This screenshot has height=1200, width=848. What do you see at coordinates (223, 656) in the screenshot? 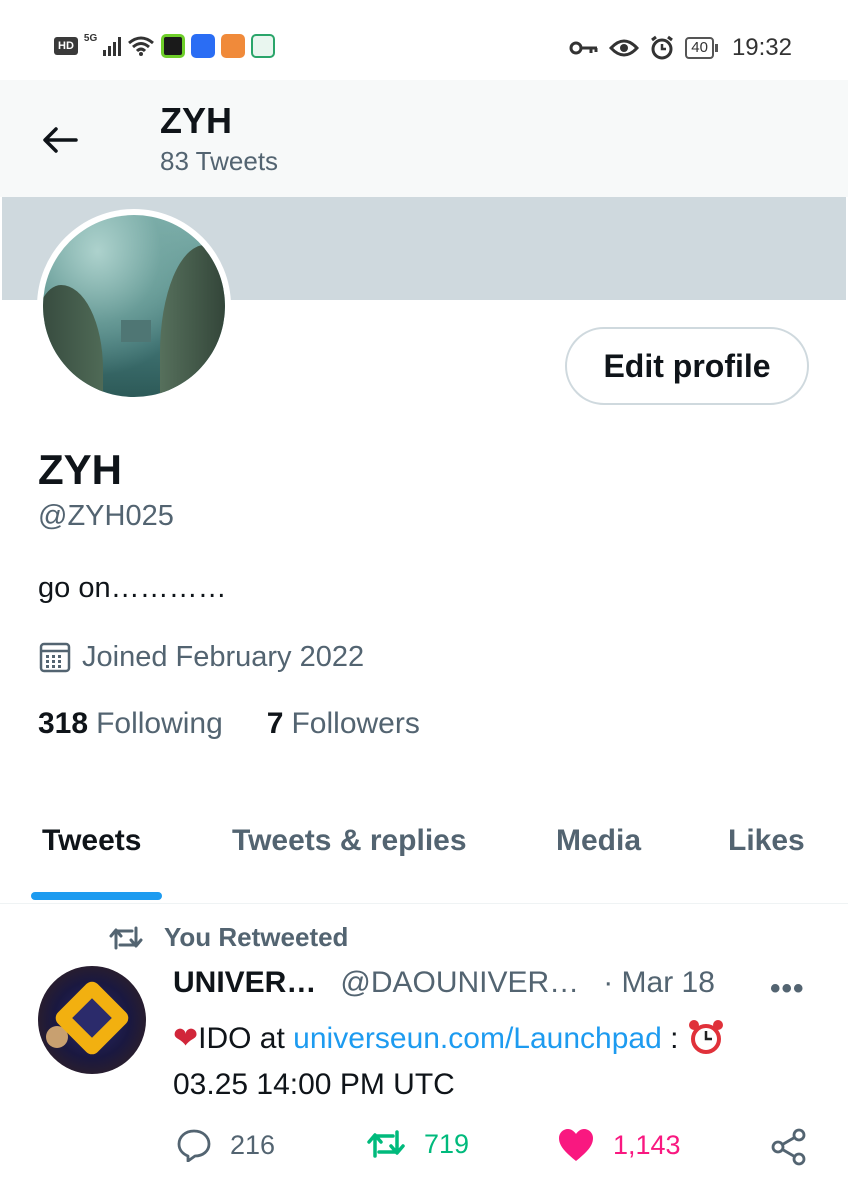
I see `joined-date: Joined February 2022` at bounding box center [223, 656].